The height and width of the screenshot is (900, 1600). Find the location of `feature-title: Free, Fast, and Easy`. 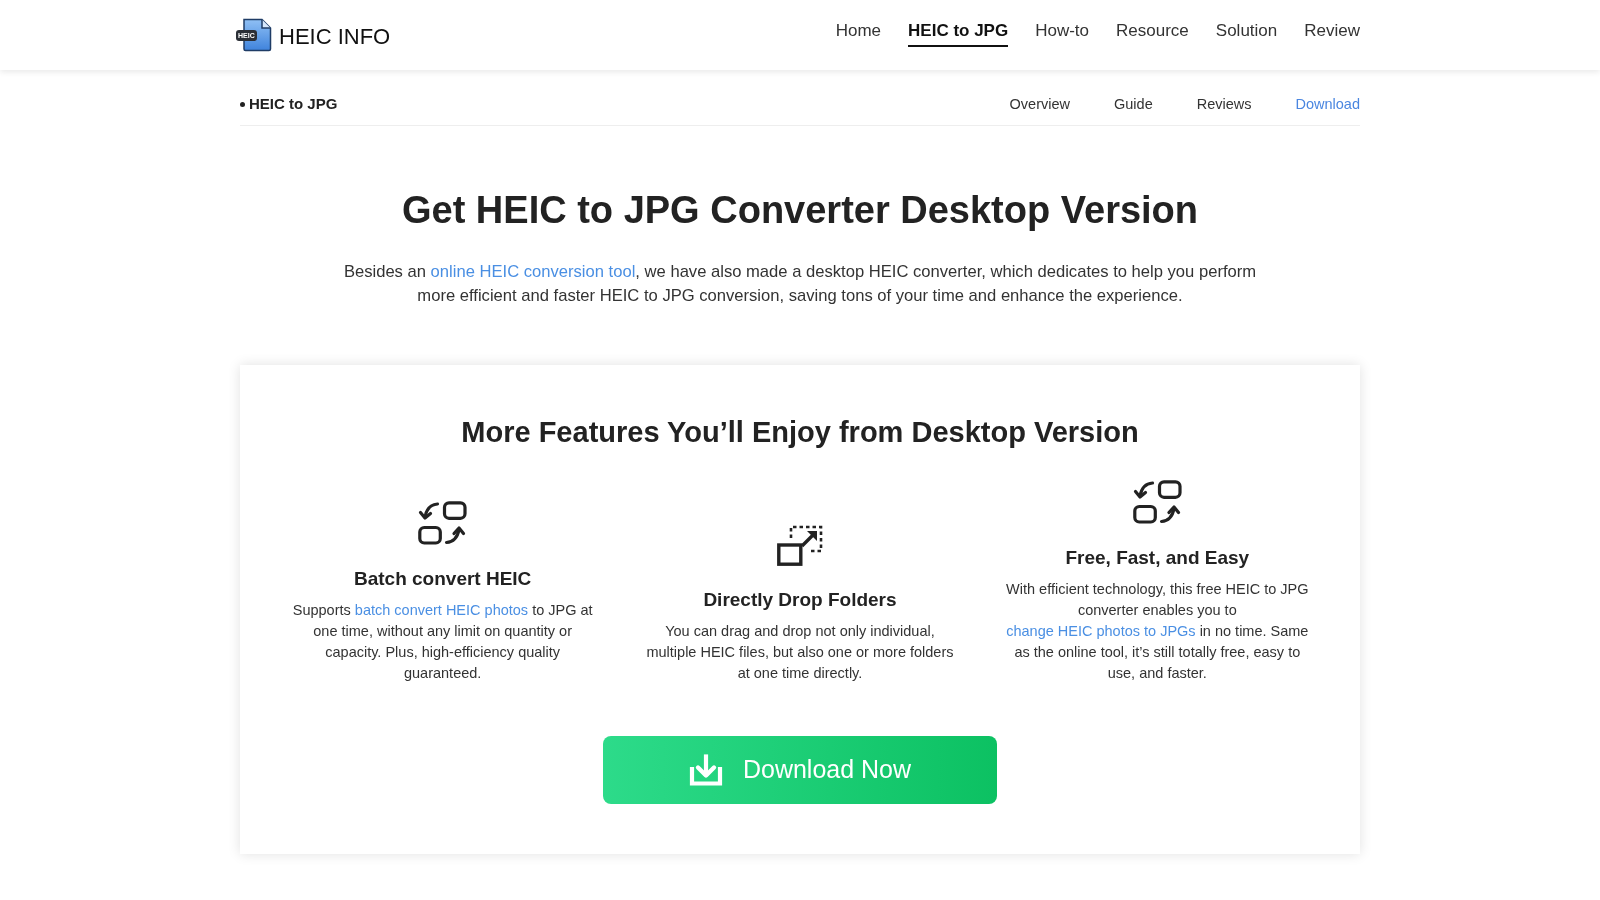

feature-title: Free, Fast, and Easy is located at coordinates (1157, 558).